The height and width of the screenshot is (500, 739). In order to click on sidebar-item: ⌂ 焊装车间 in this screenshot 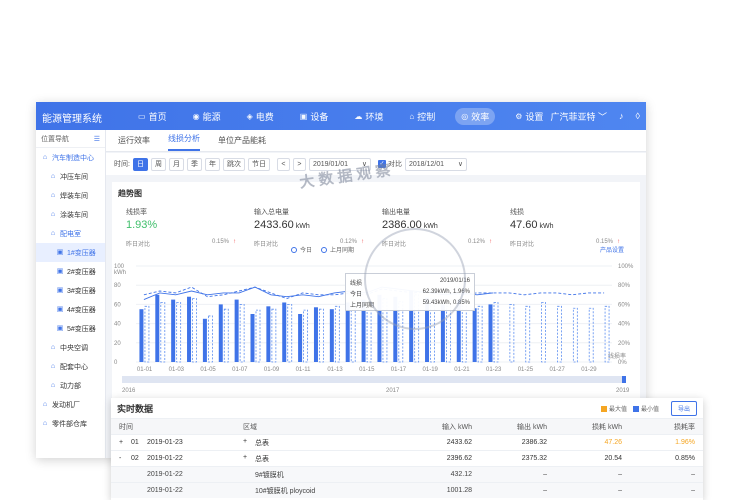, I will do `click(70, 195)`.